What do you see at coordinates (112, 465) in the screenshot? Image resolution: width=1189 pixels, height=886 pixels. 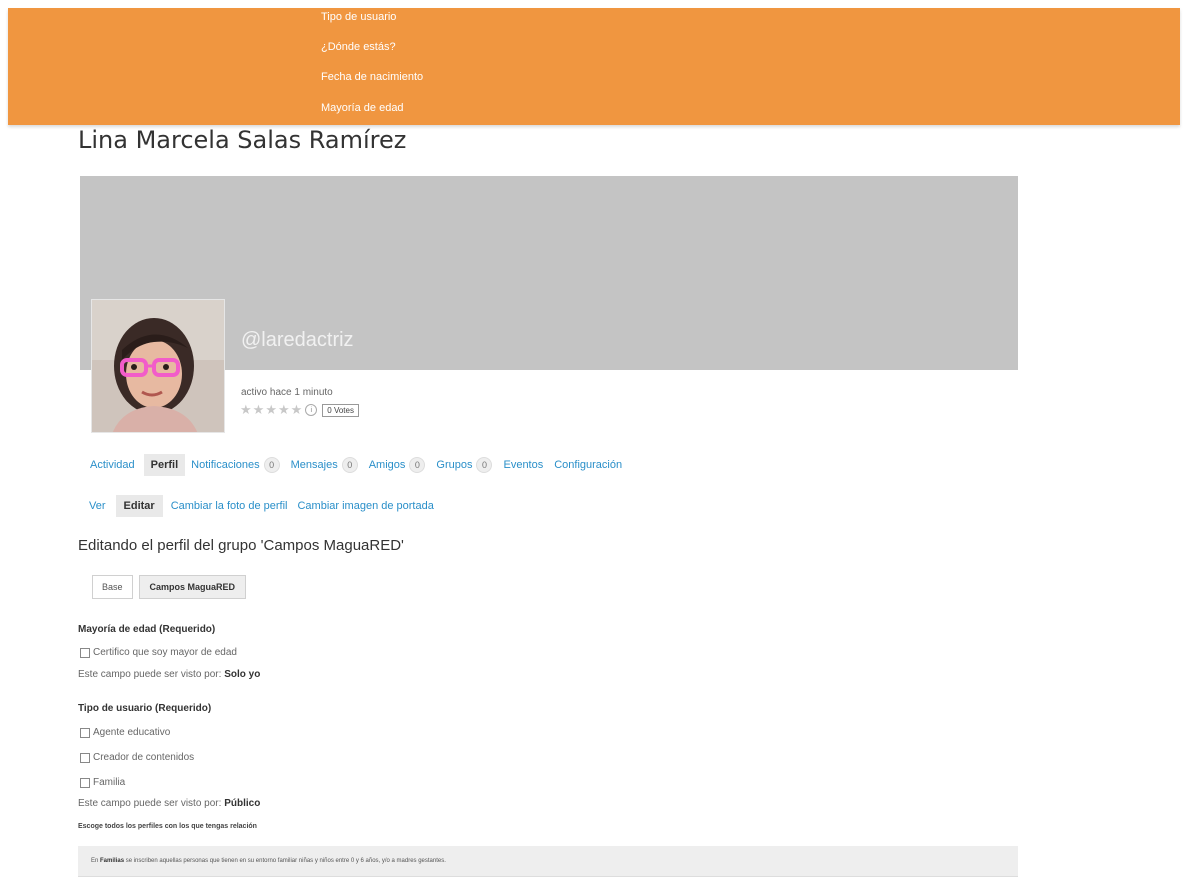 I see `nav-actividad: Actividad` at bounding box center [112, 465].